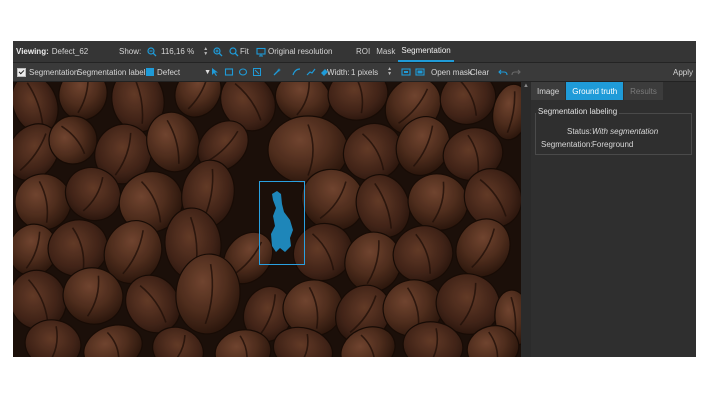 This screenshot has height=399, width=710. Describe the element at coordinates (613, 144) in the screenshot. I see `segmentation-value: Foreground` at that location.